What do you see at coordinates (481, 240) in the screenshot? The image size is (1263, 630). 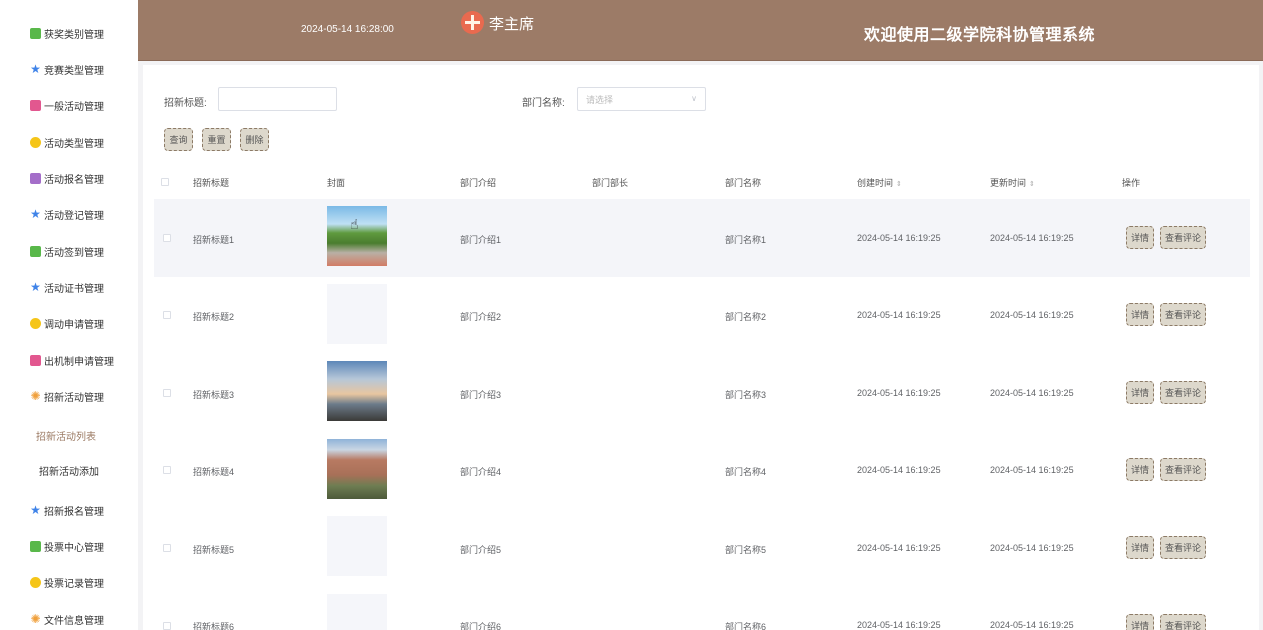 I see `cell-intro: 部门介绍1` at bounding box center [481, 240].